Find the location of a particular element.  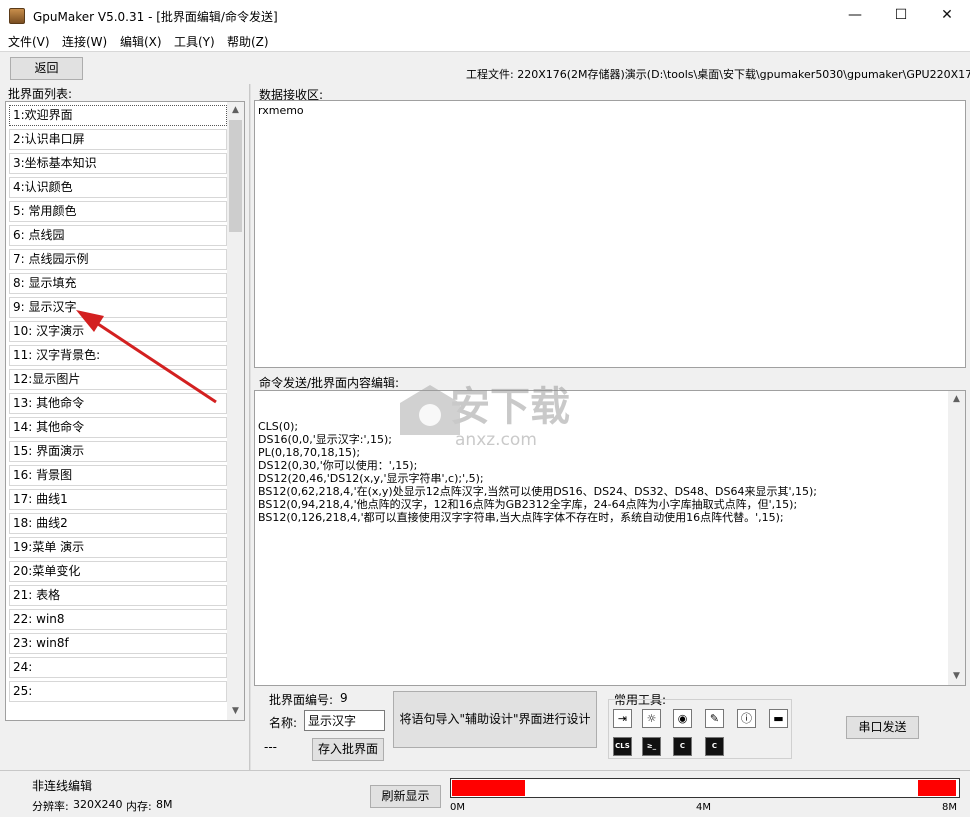

maximize-button: ☐ is located at coordinates (901, 15).